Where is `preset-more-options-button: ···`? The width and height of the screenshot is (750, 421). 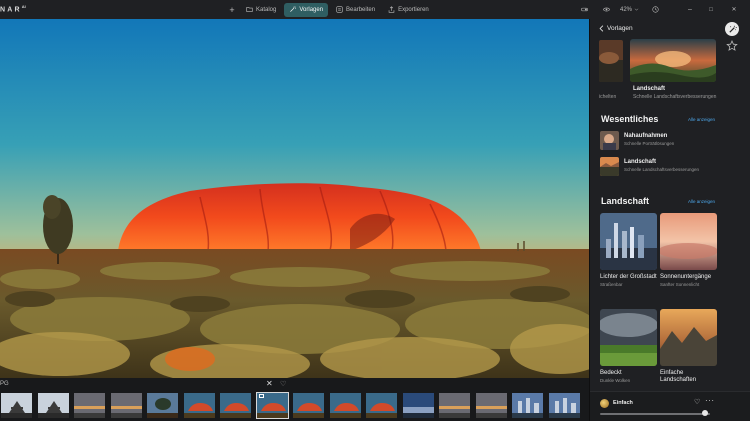 preset-more-options-button: ··· is located at coordinates (710, 400).